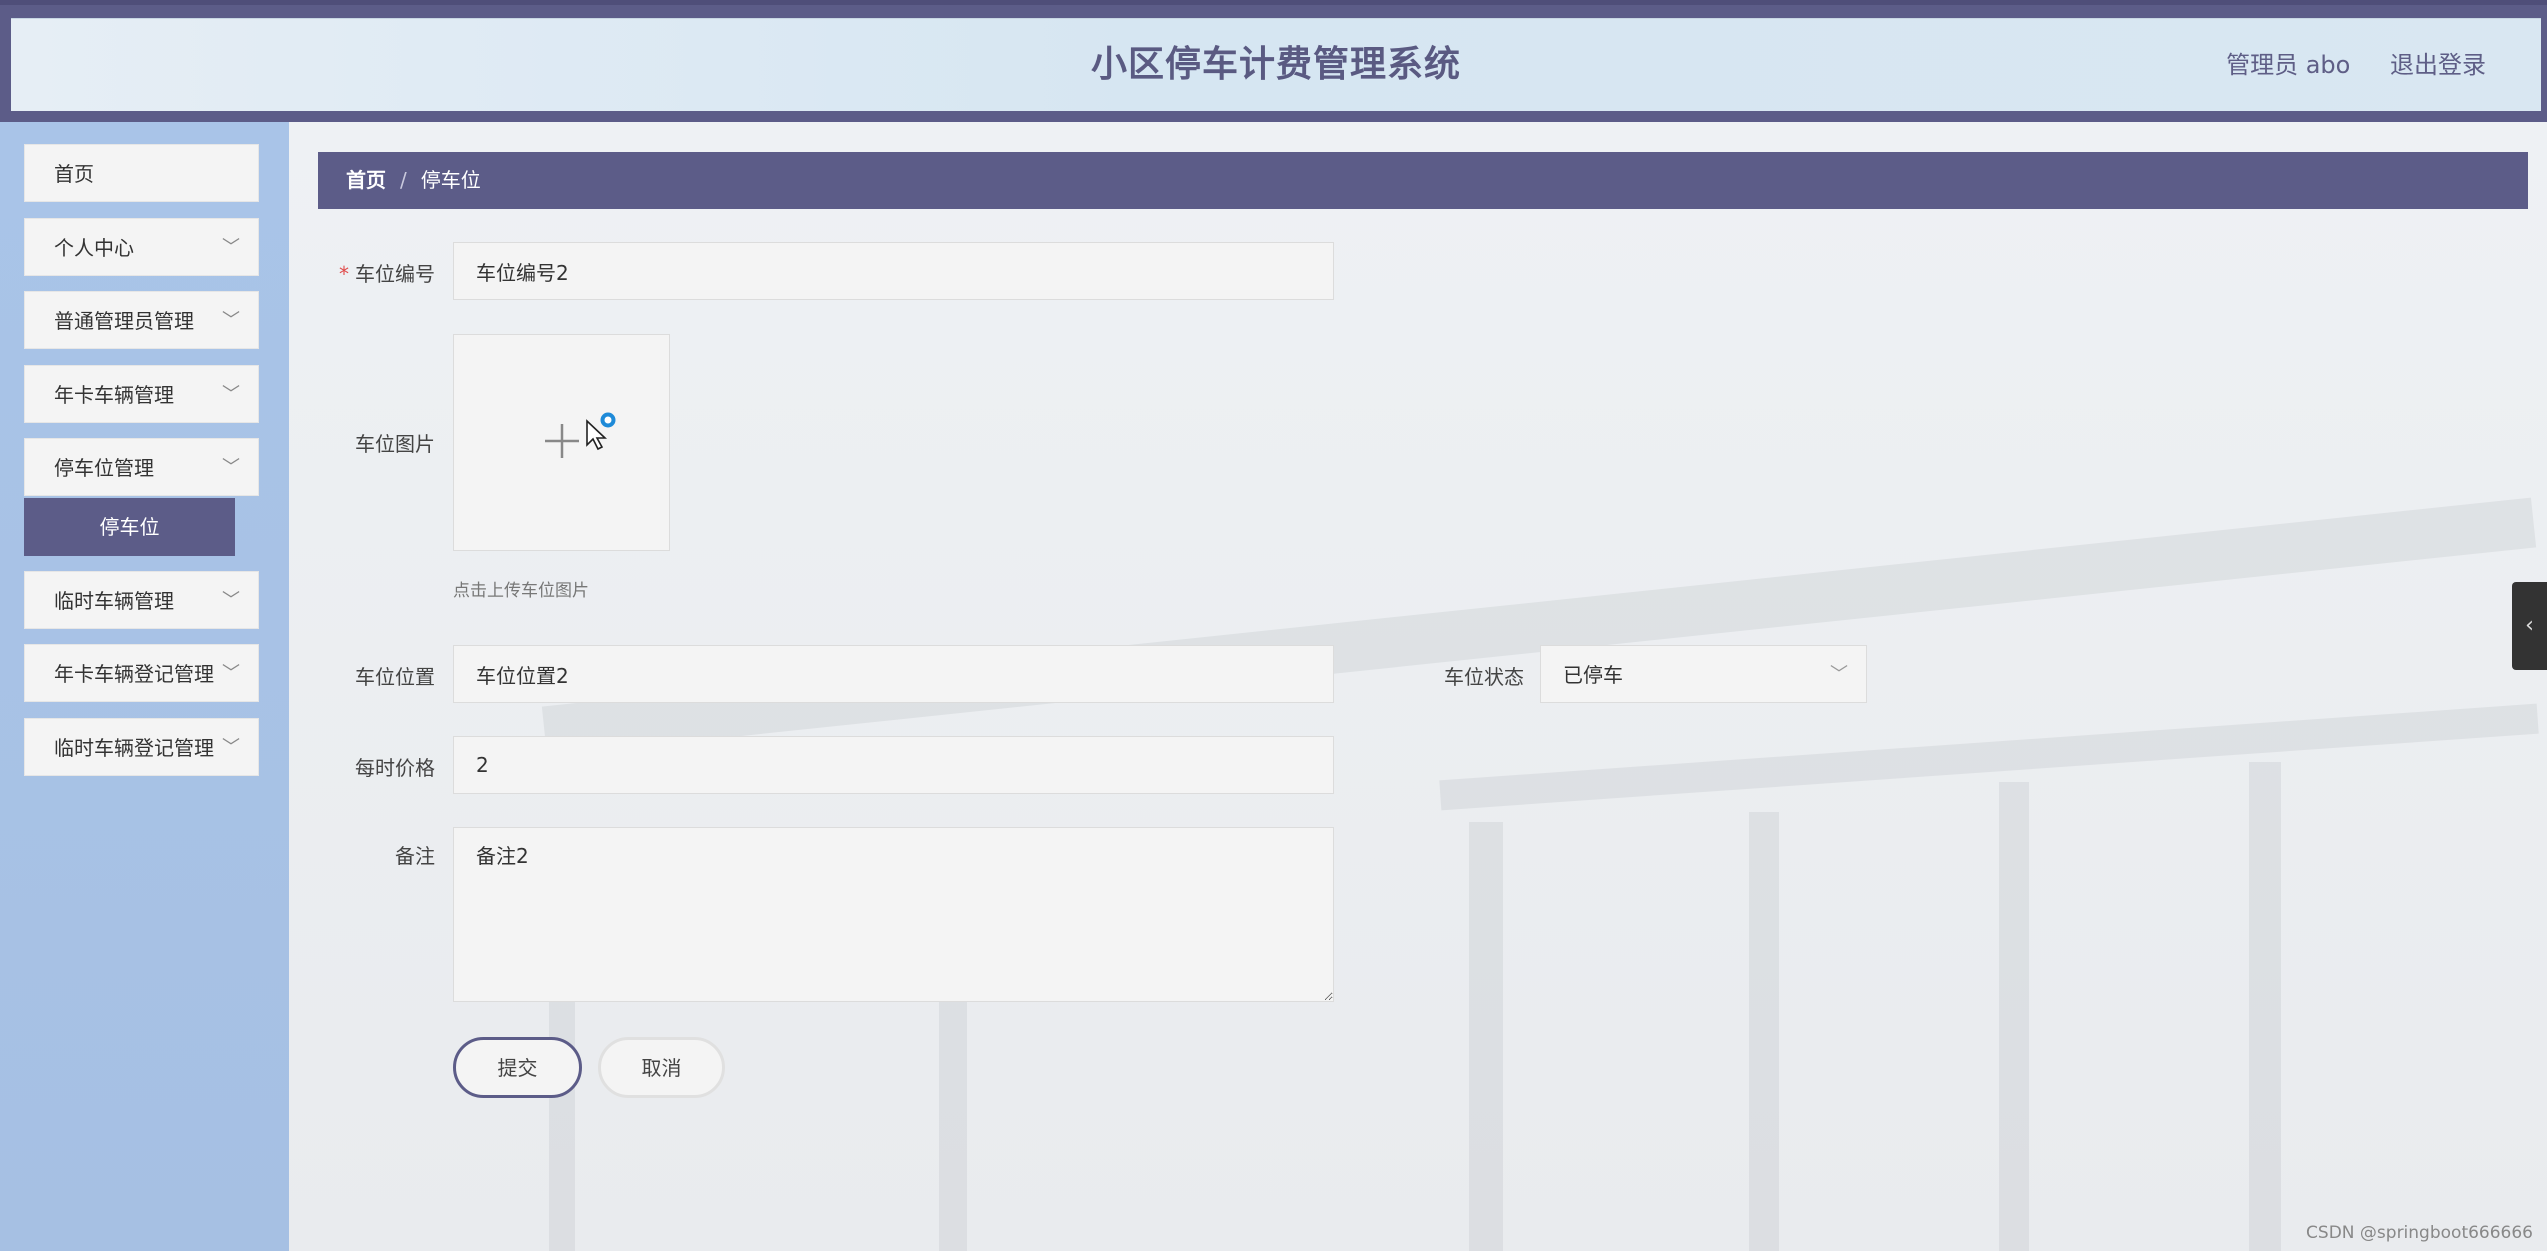 This screenshot has height=1251, width=2547. I want to click on remark-textarea: 备注2, so click(893, 914).